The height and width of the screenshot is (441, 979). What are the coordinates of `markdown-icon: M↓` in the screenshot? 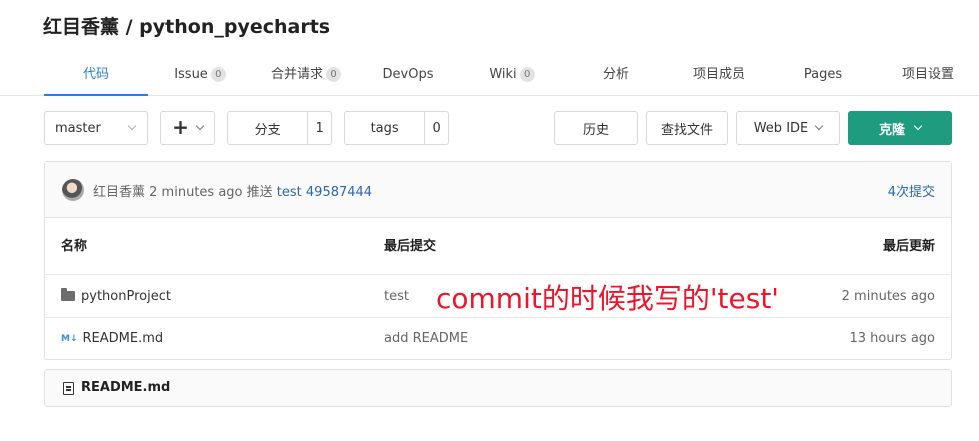 It's located at (69, 339).